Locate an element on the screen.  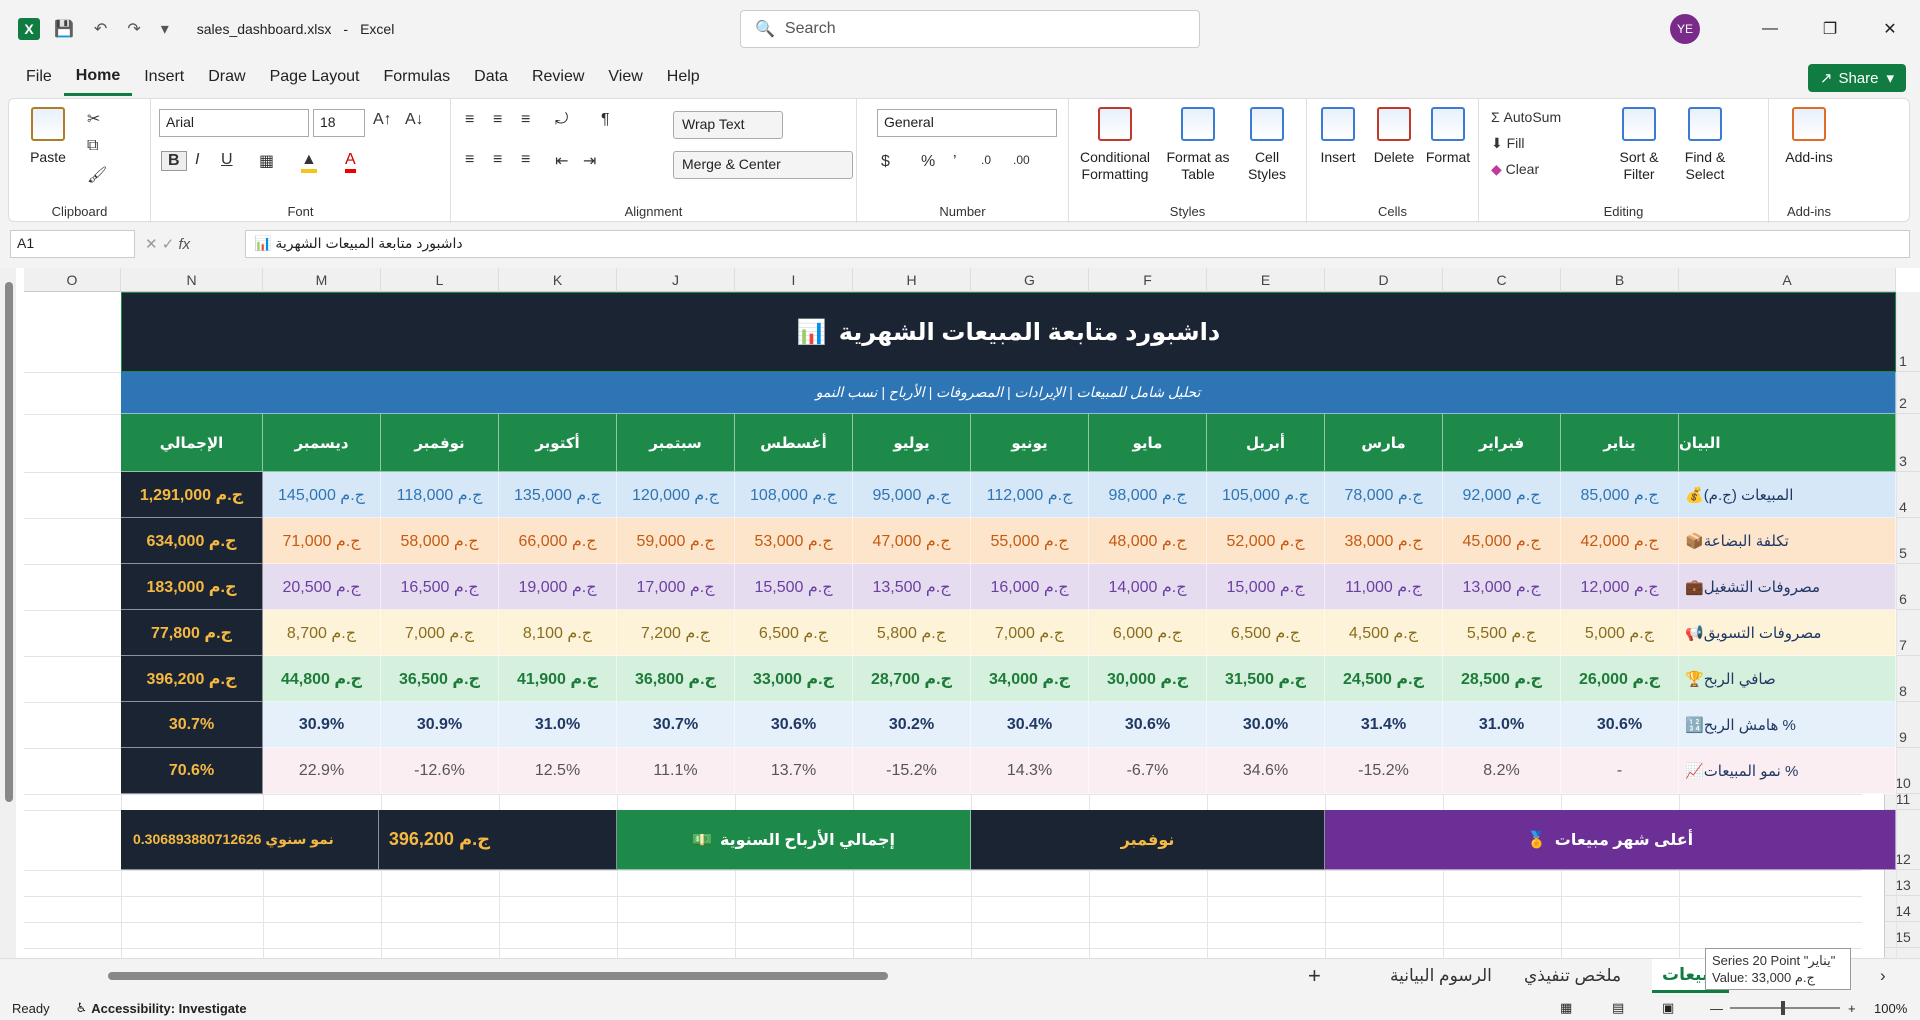
row-label: صافي الربح 🏆 is located at coordinates (1787, 679).